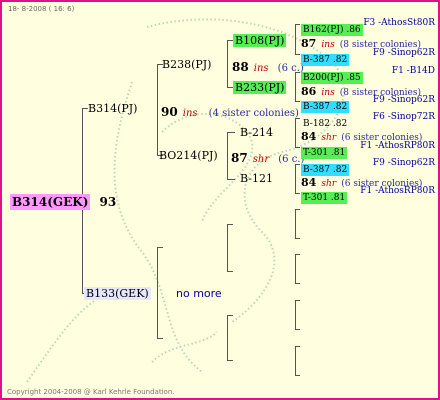 The height and width of the screenshot is (400, 440). I want to click on empty-branch-h3g, so click(297, 346).